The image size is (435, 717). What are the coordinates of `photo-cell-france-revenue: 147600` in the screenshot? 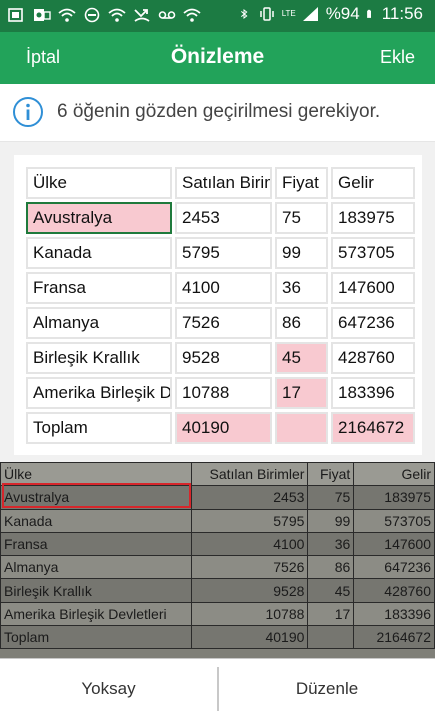 It's located at (394, 544).